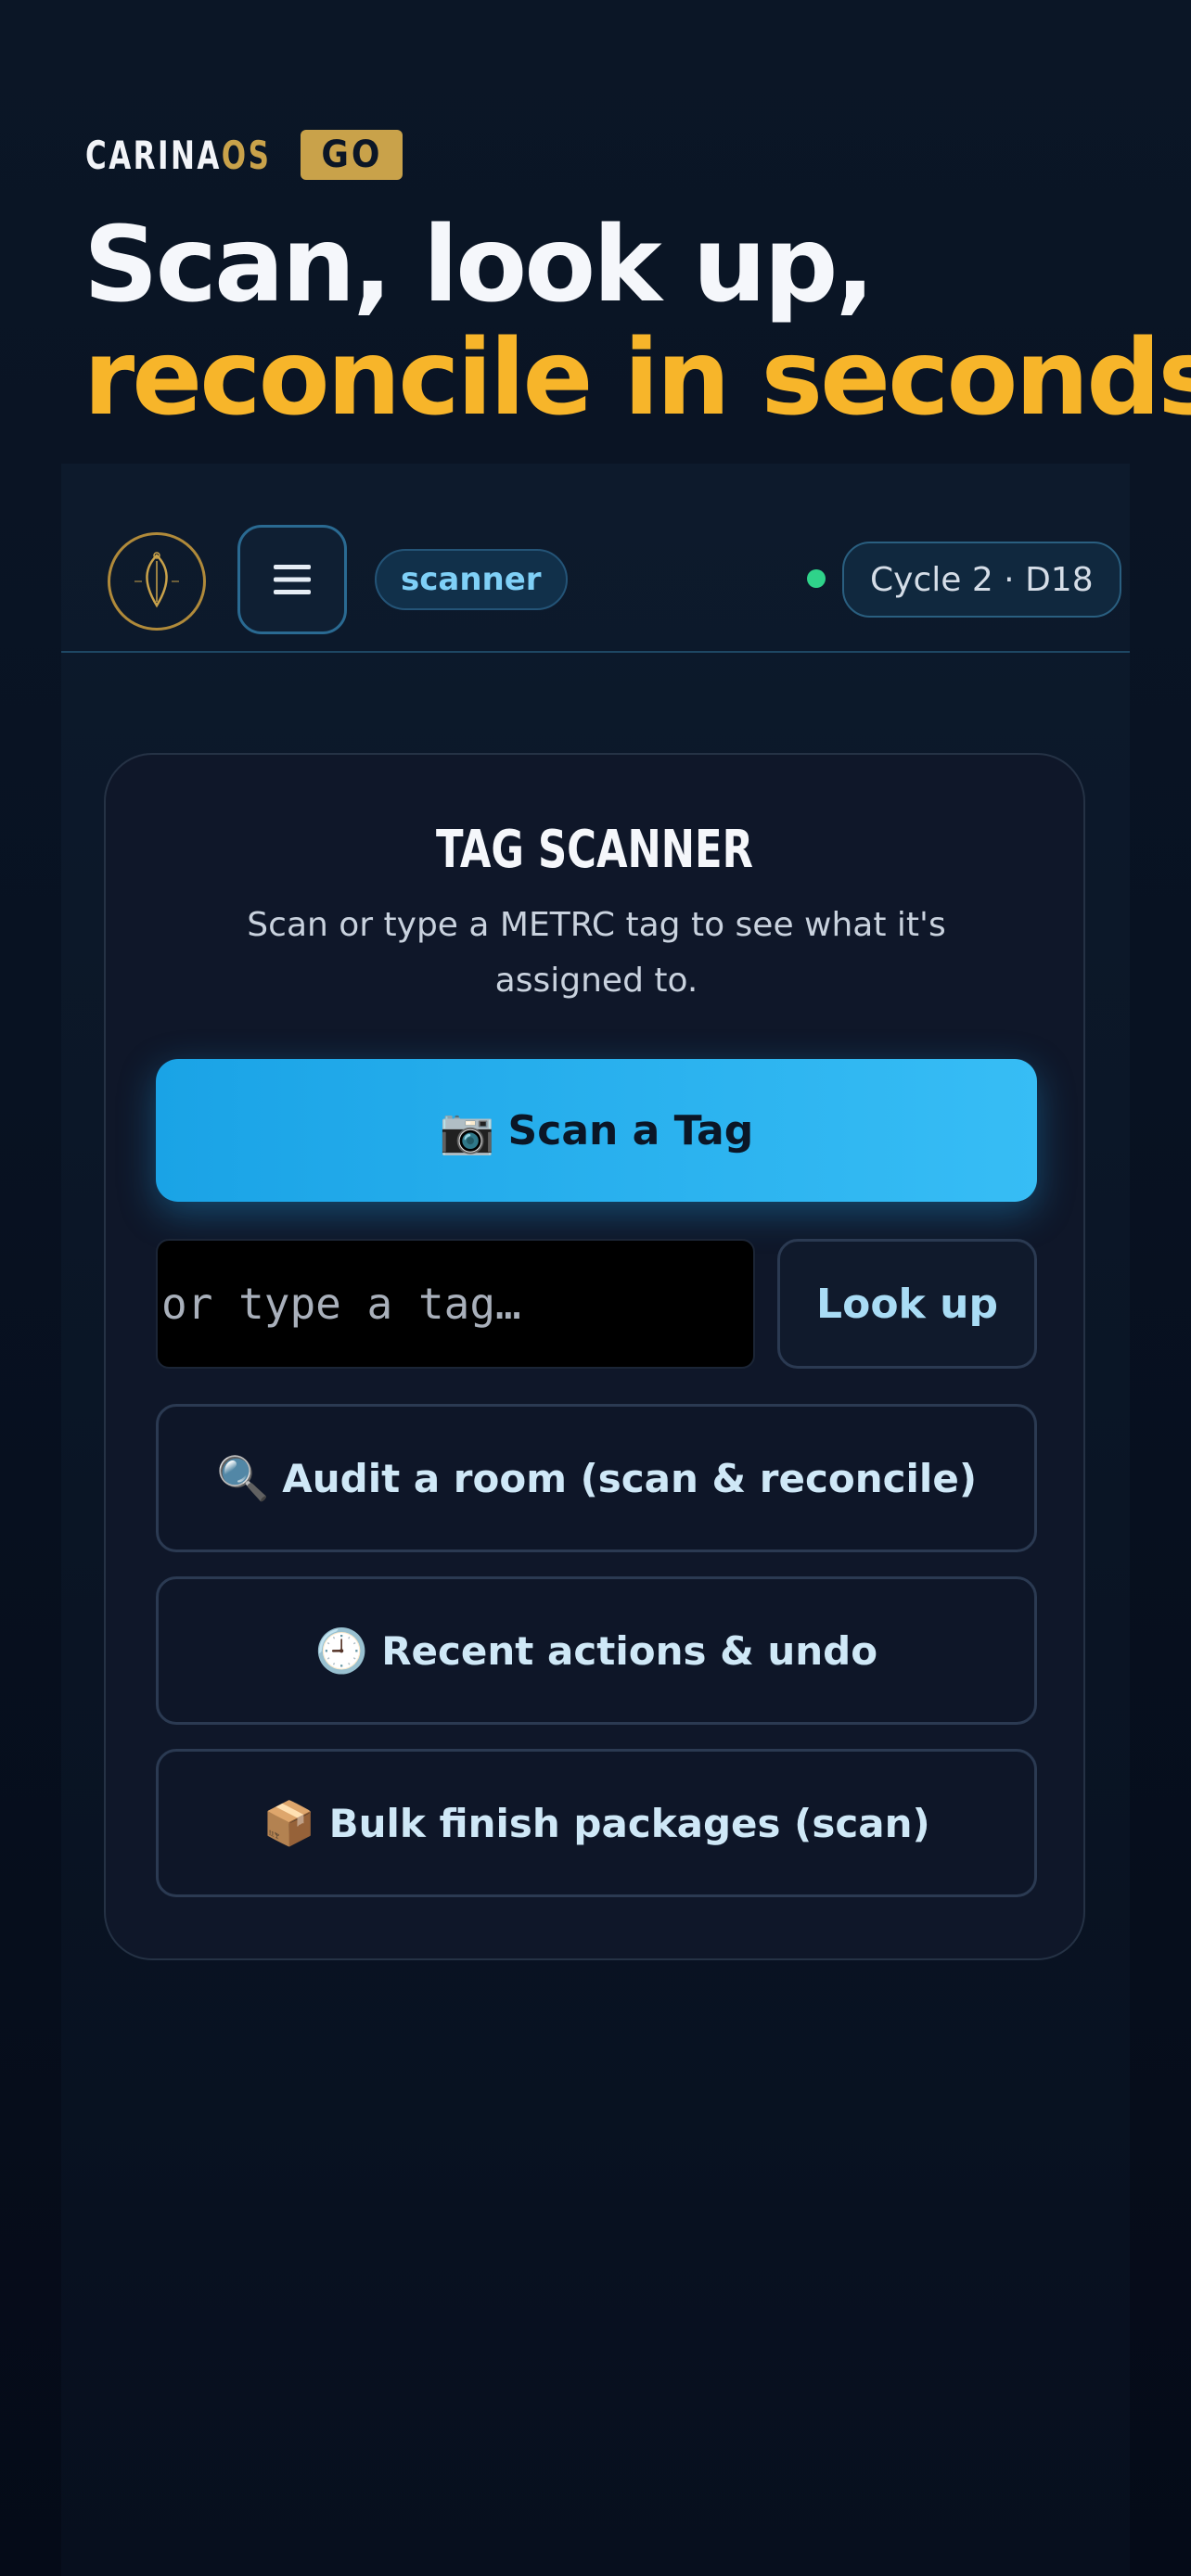  I want to click on scan-tag-label: Scan a Tag, so click(630, 1130).